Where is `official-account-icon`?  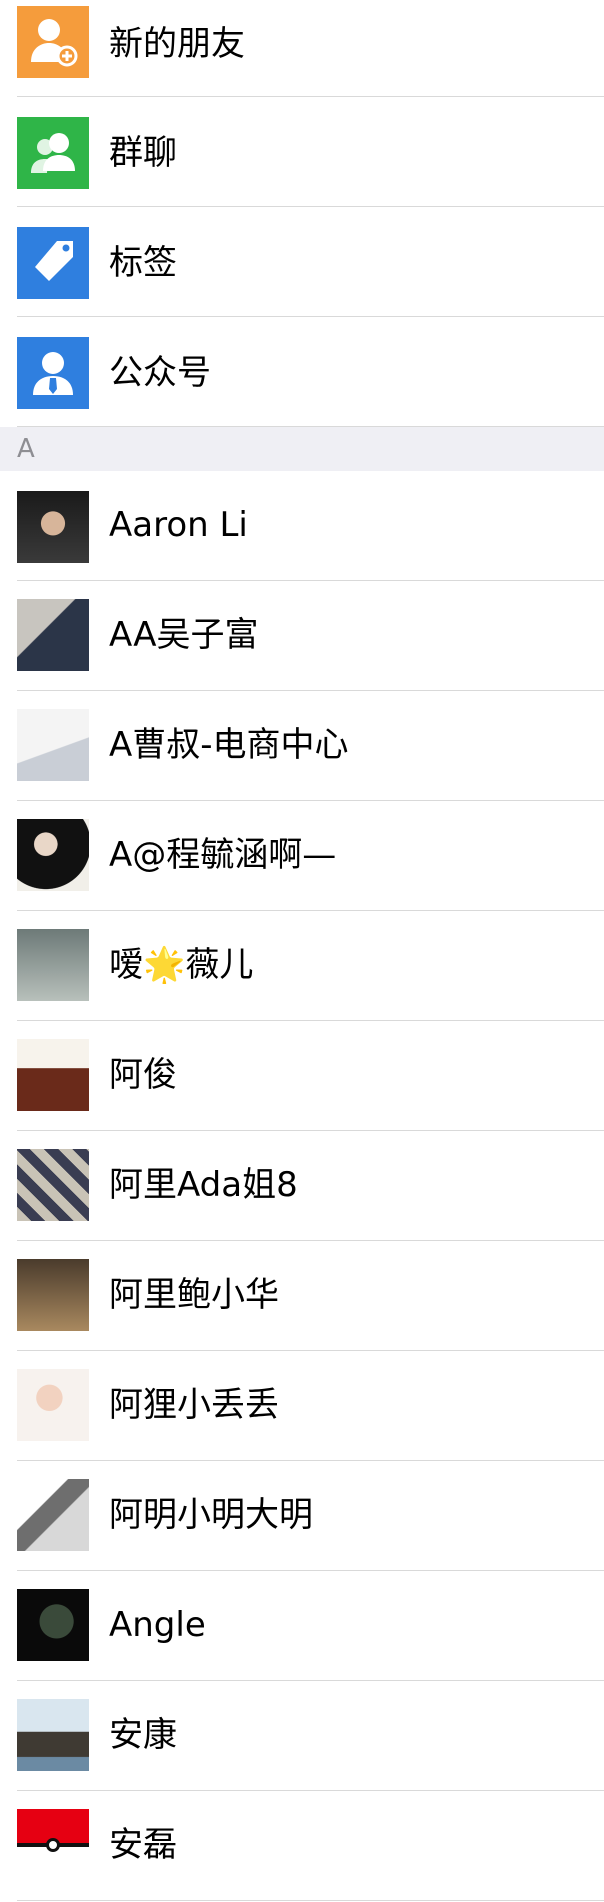
official-account-icon is located at coordinates (53, 373).